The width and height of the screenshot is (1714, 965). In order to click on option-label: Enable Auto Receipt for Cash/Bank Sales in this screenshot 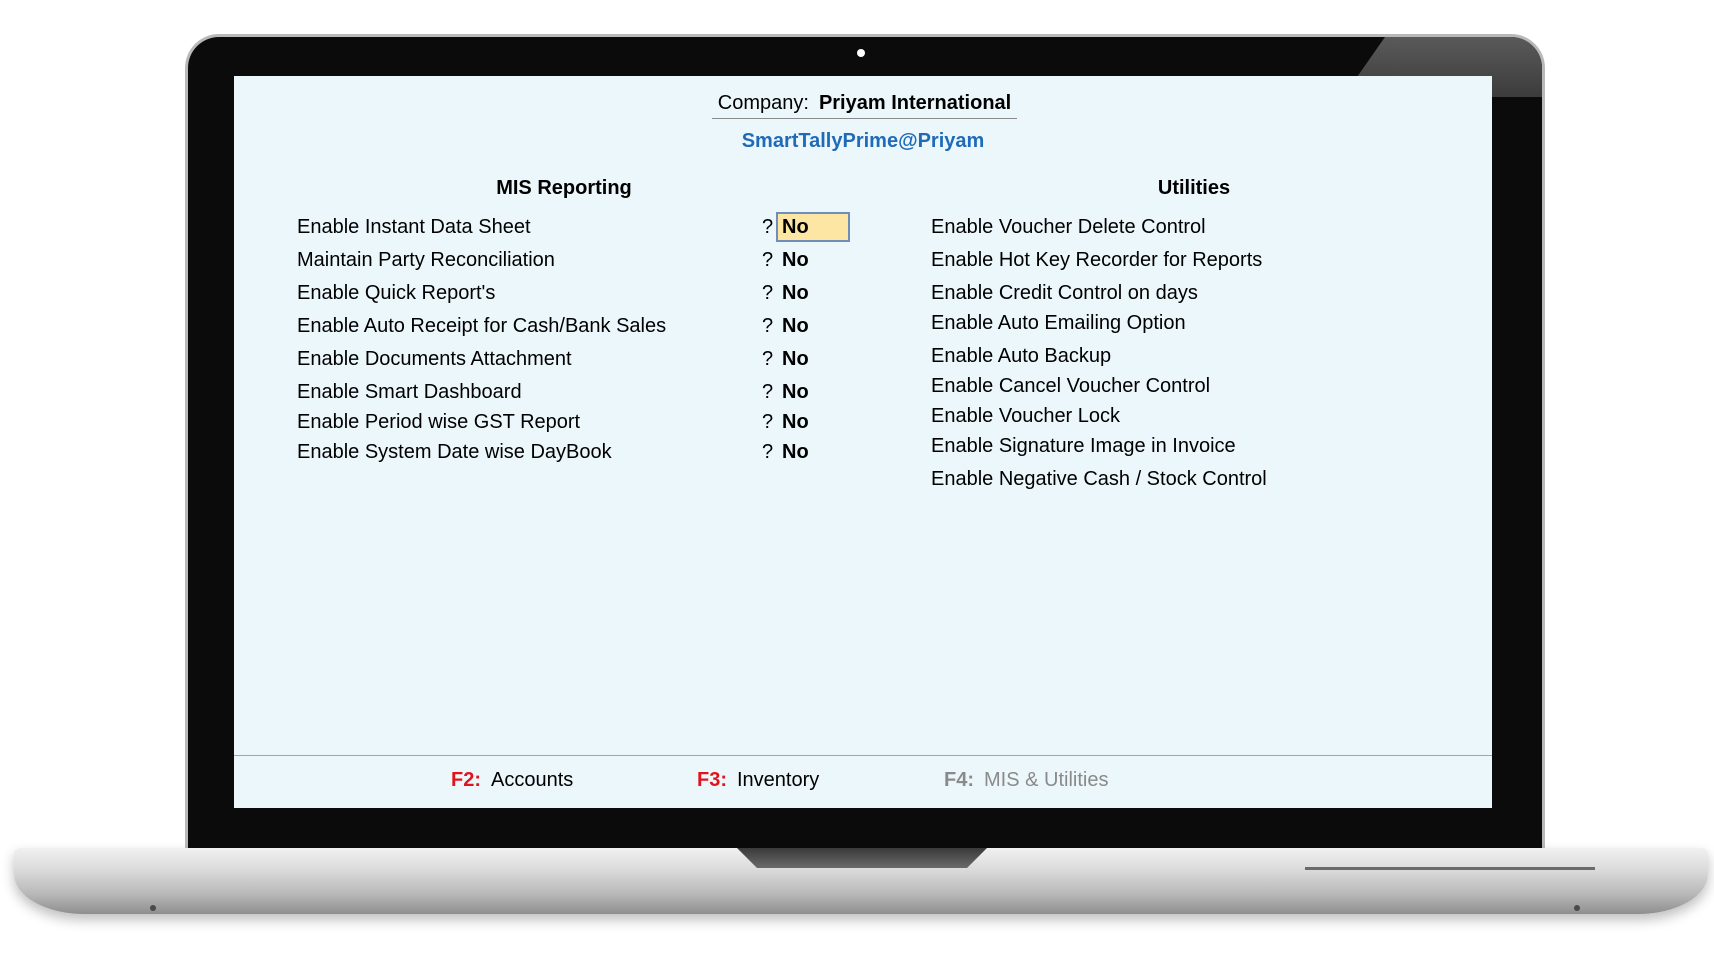, I will do `click(482, 326)`.